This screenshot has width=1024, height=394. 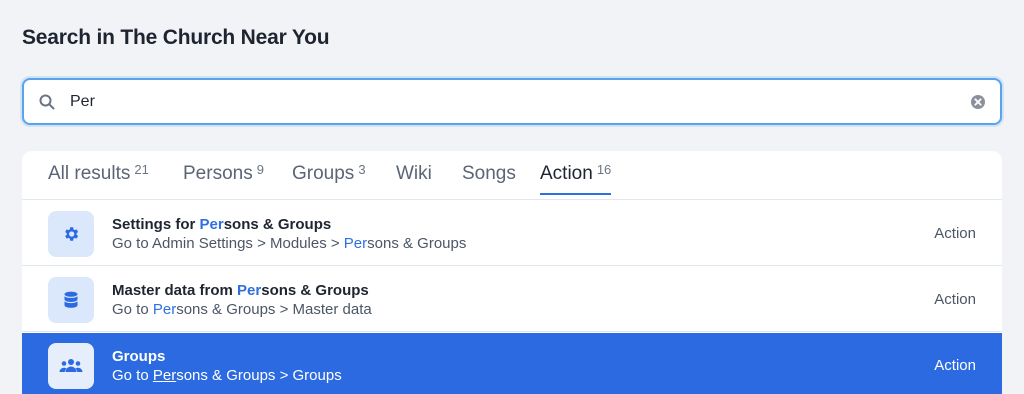 I want to click on tab-label: Songs, so click(x=489, y=173).